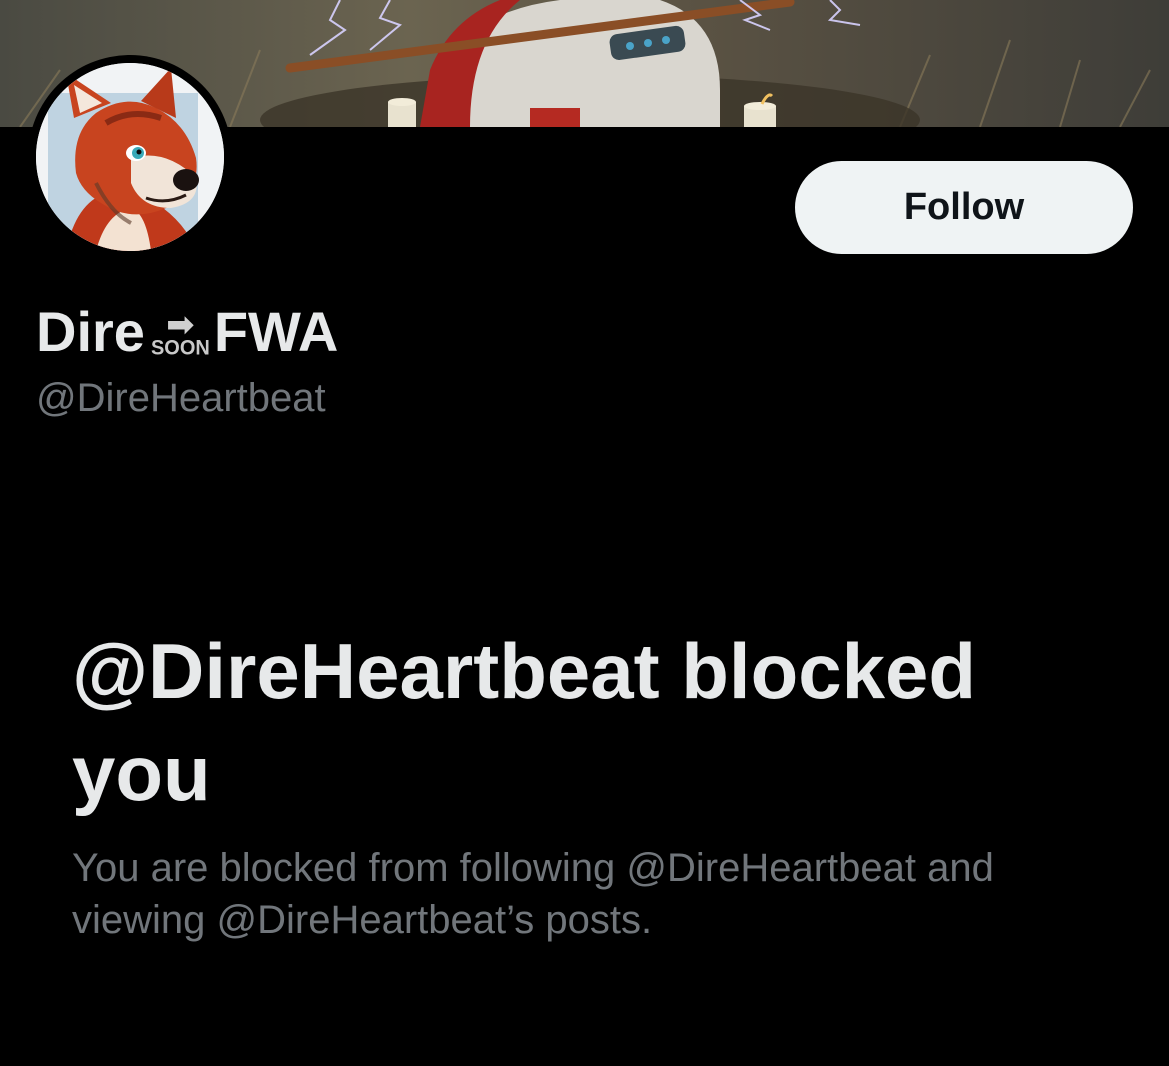 This screenshot has width=1169, height=1066. I want to click on display-name-suffix: FWA, so click(276, 331).